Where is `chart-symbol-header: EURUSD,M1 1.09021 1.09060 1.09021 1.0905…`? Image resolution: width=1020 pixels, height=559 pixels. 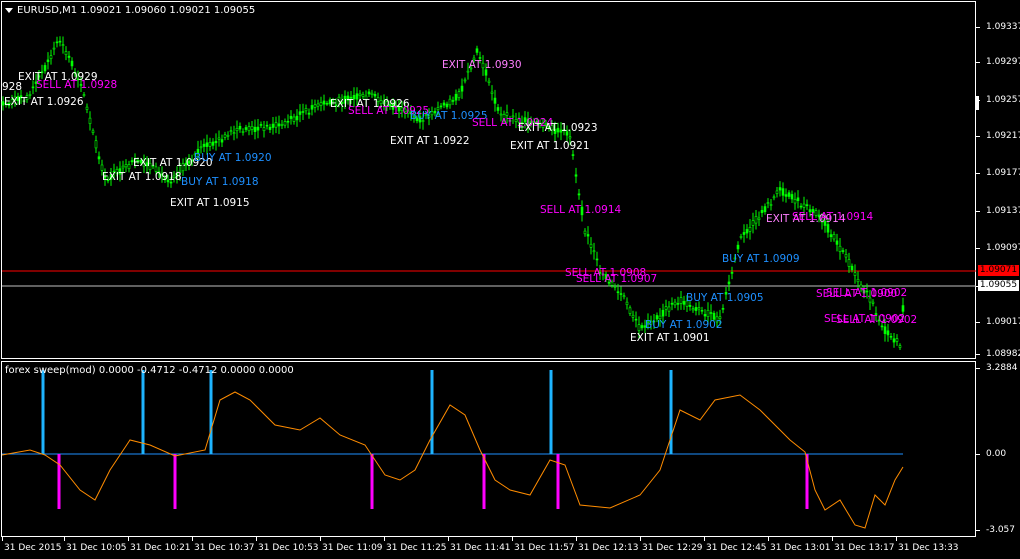
chart-symbol-header: EURUSD,M1 1.09021 1.09060 1.09021 1.0905… is located at coordinates (130, 10).